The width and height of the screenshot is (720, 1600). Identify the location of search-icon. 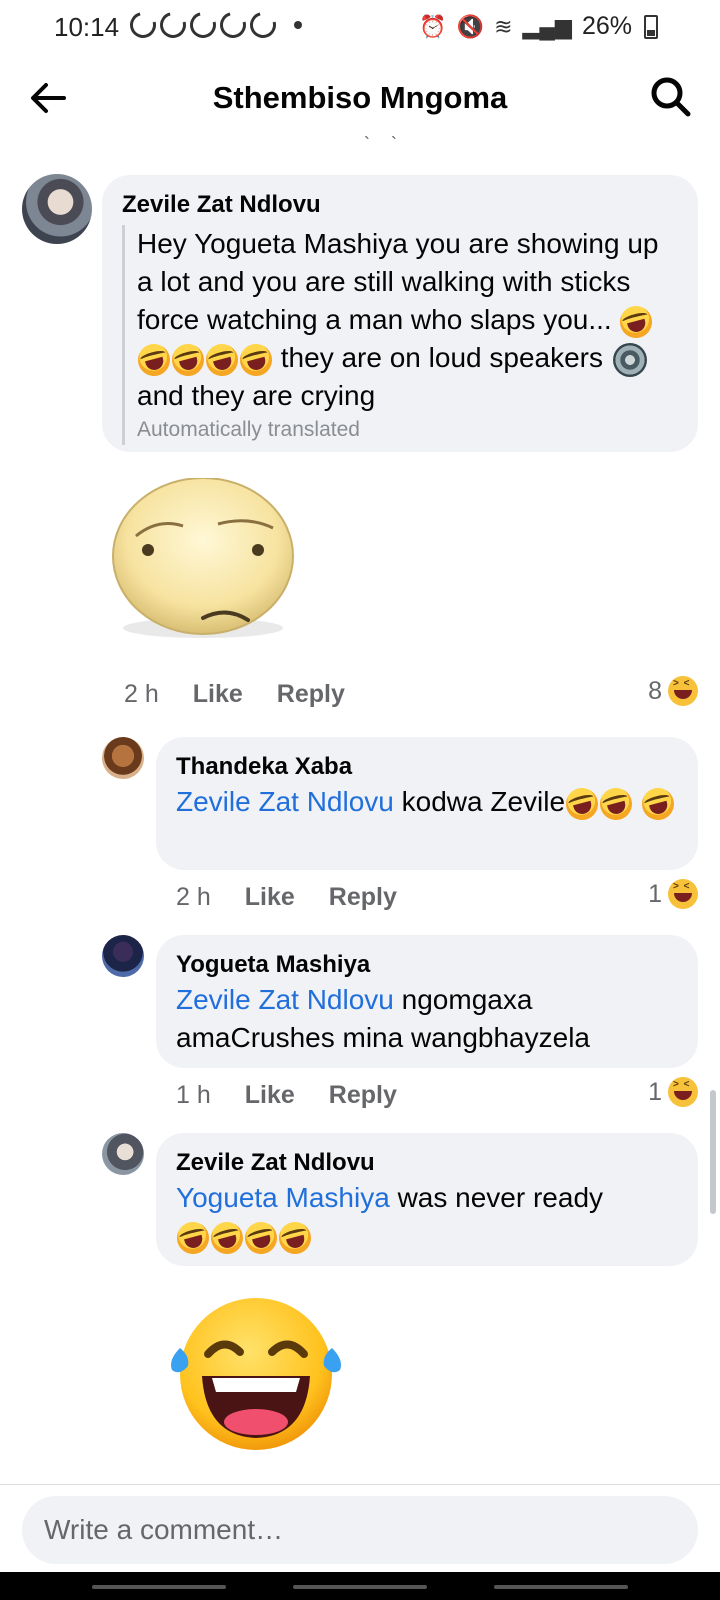
(671, 97).